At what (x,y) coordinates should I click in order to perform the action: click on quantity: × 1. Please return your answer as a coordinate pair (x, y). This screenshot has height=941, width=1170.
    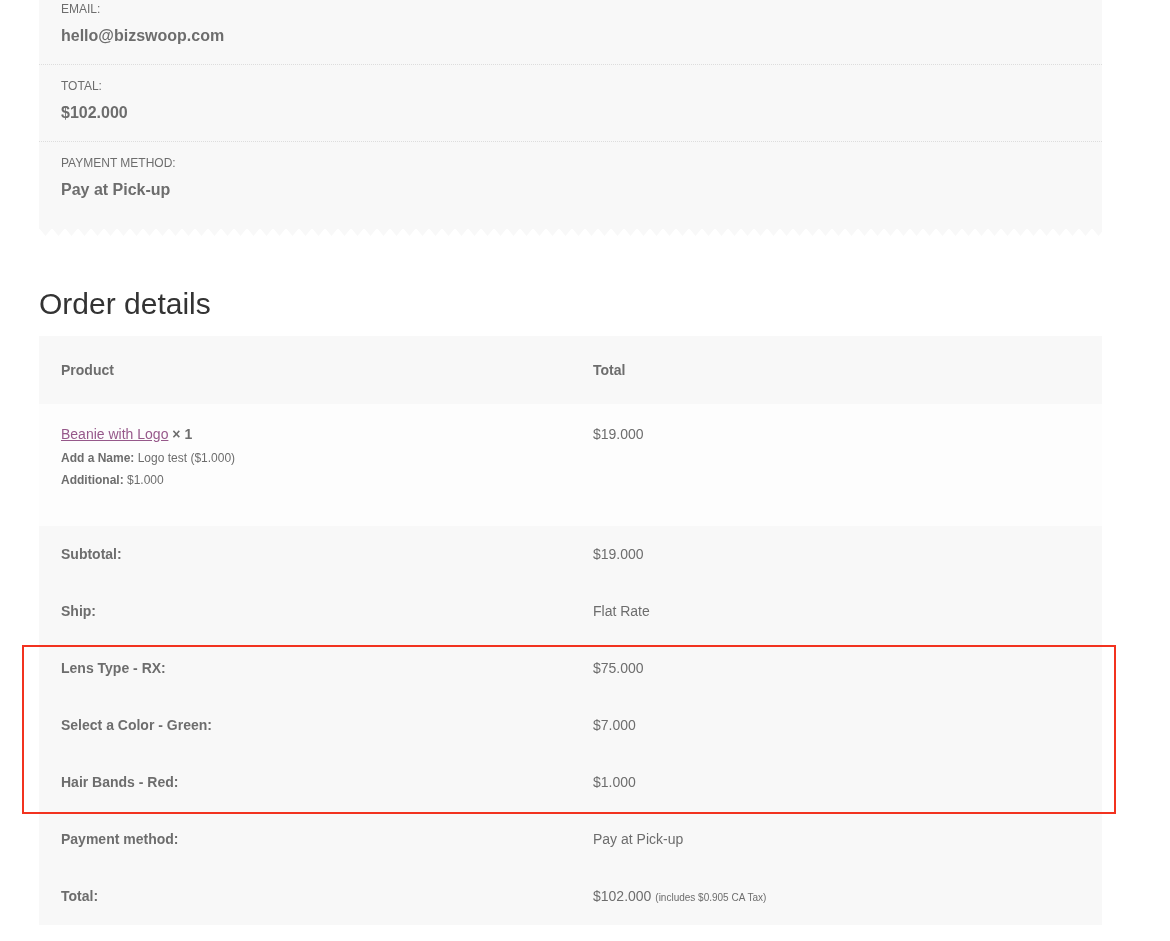
    Looking at the image, I should click on (182, 434).